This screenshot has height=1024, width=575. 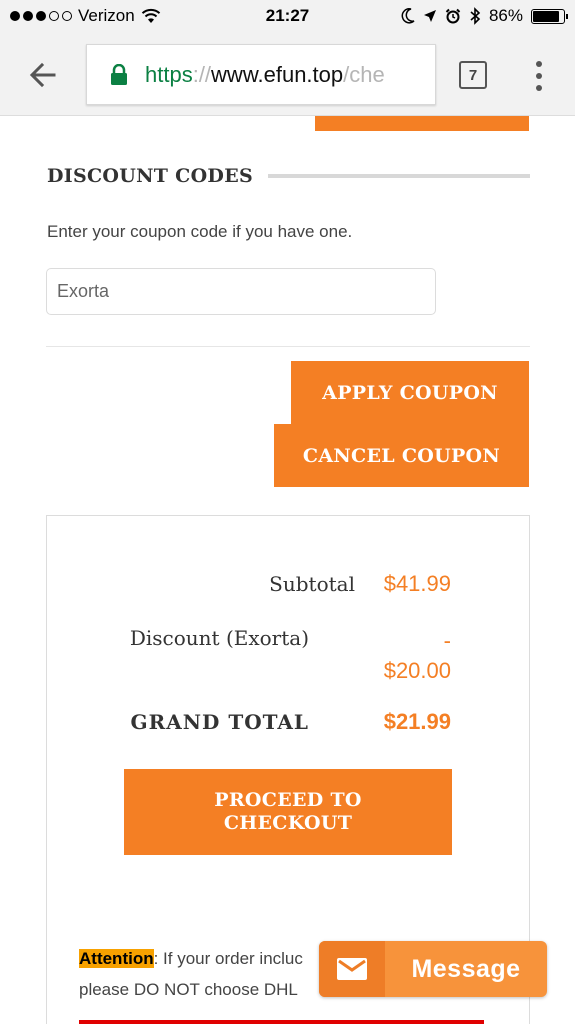 I want to click on battery-icon, so click(x=549, y=16).